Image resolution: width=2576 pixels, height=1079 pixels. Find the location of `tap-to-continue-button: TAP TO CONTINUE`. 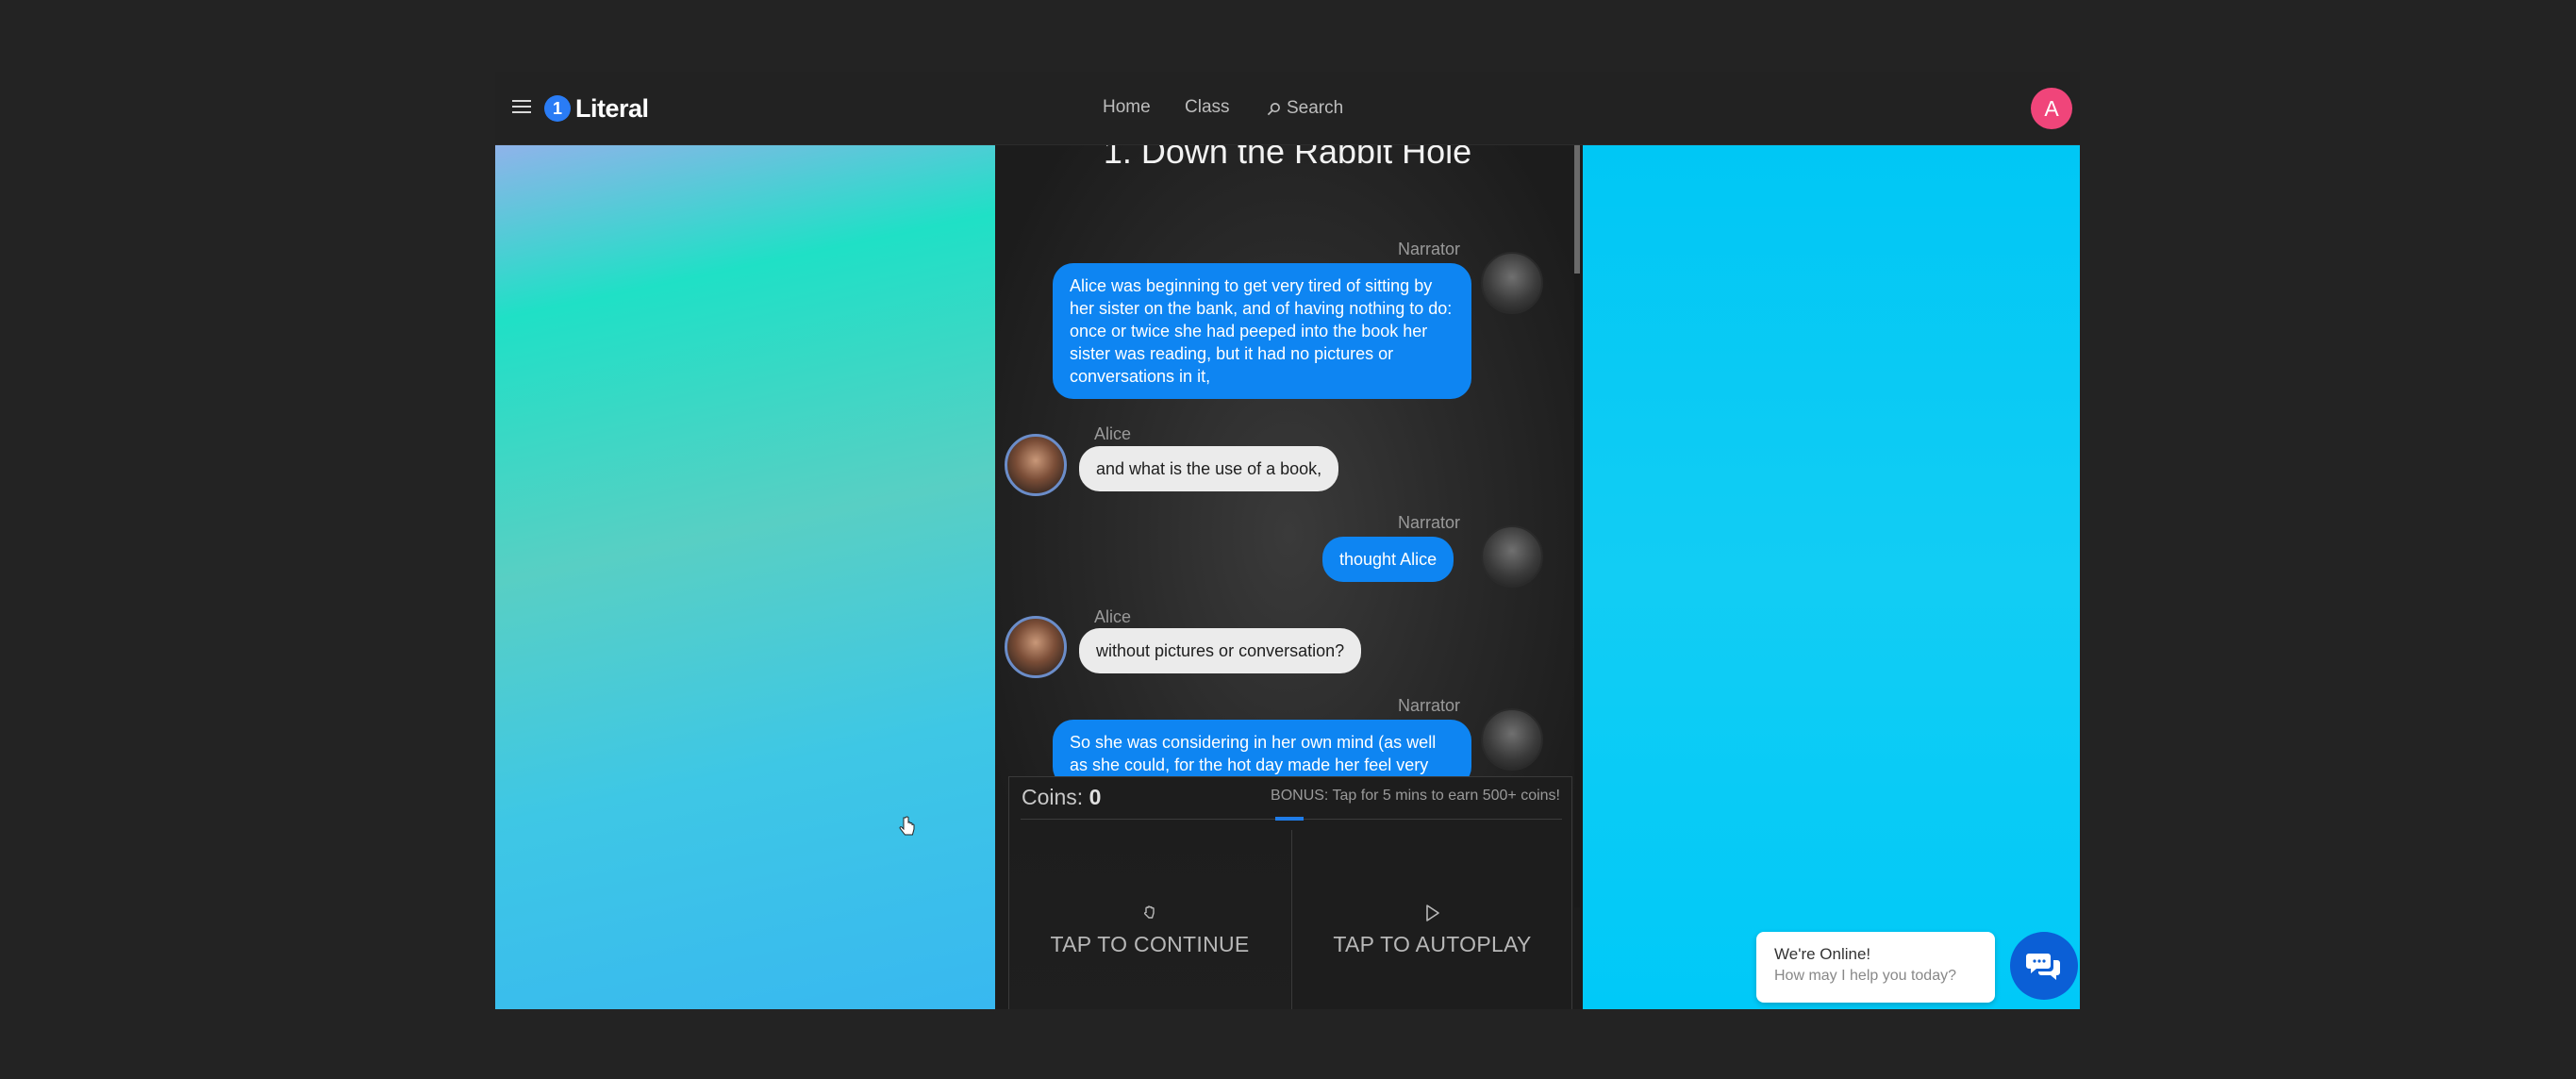

tap-to-continue-button: TAP TO CONTINUE is located at coordinates (1149, 920).